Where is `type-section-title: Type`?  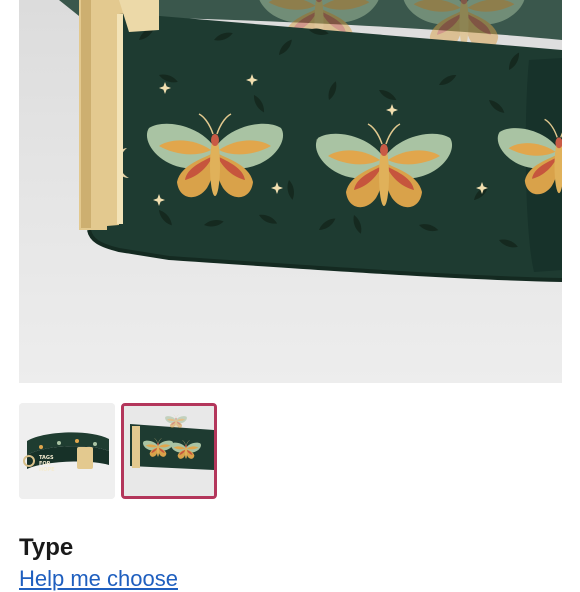 type-section-title: Type is located at coordinates (46, 547).